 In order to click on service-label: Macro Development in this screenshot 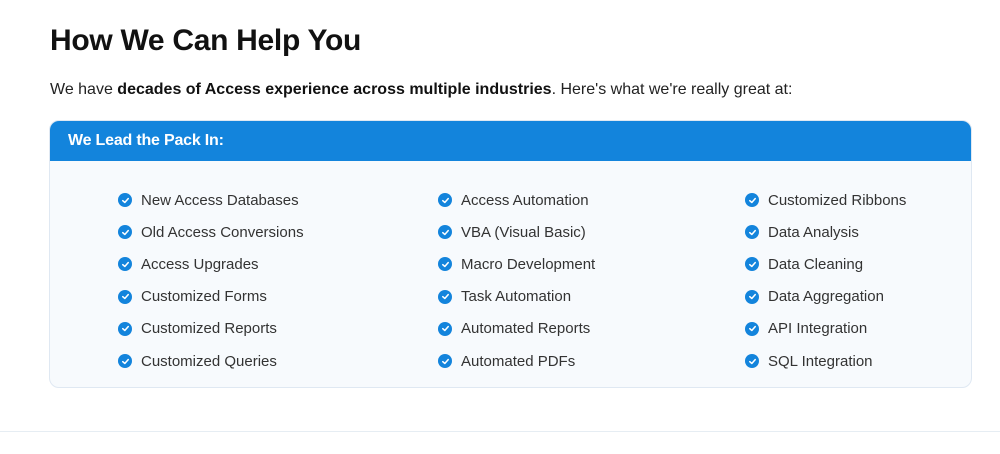, I will do `click(528, 264)`.